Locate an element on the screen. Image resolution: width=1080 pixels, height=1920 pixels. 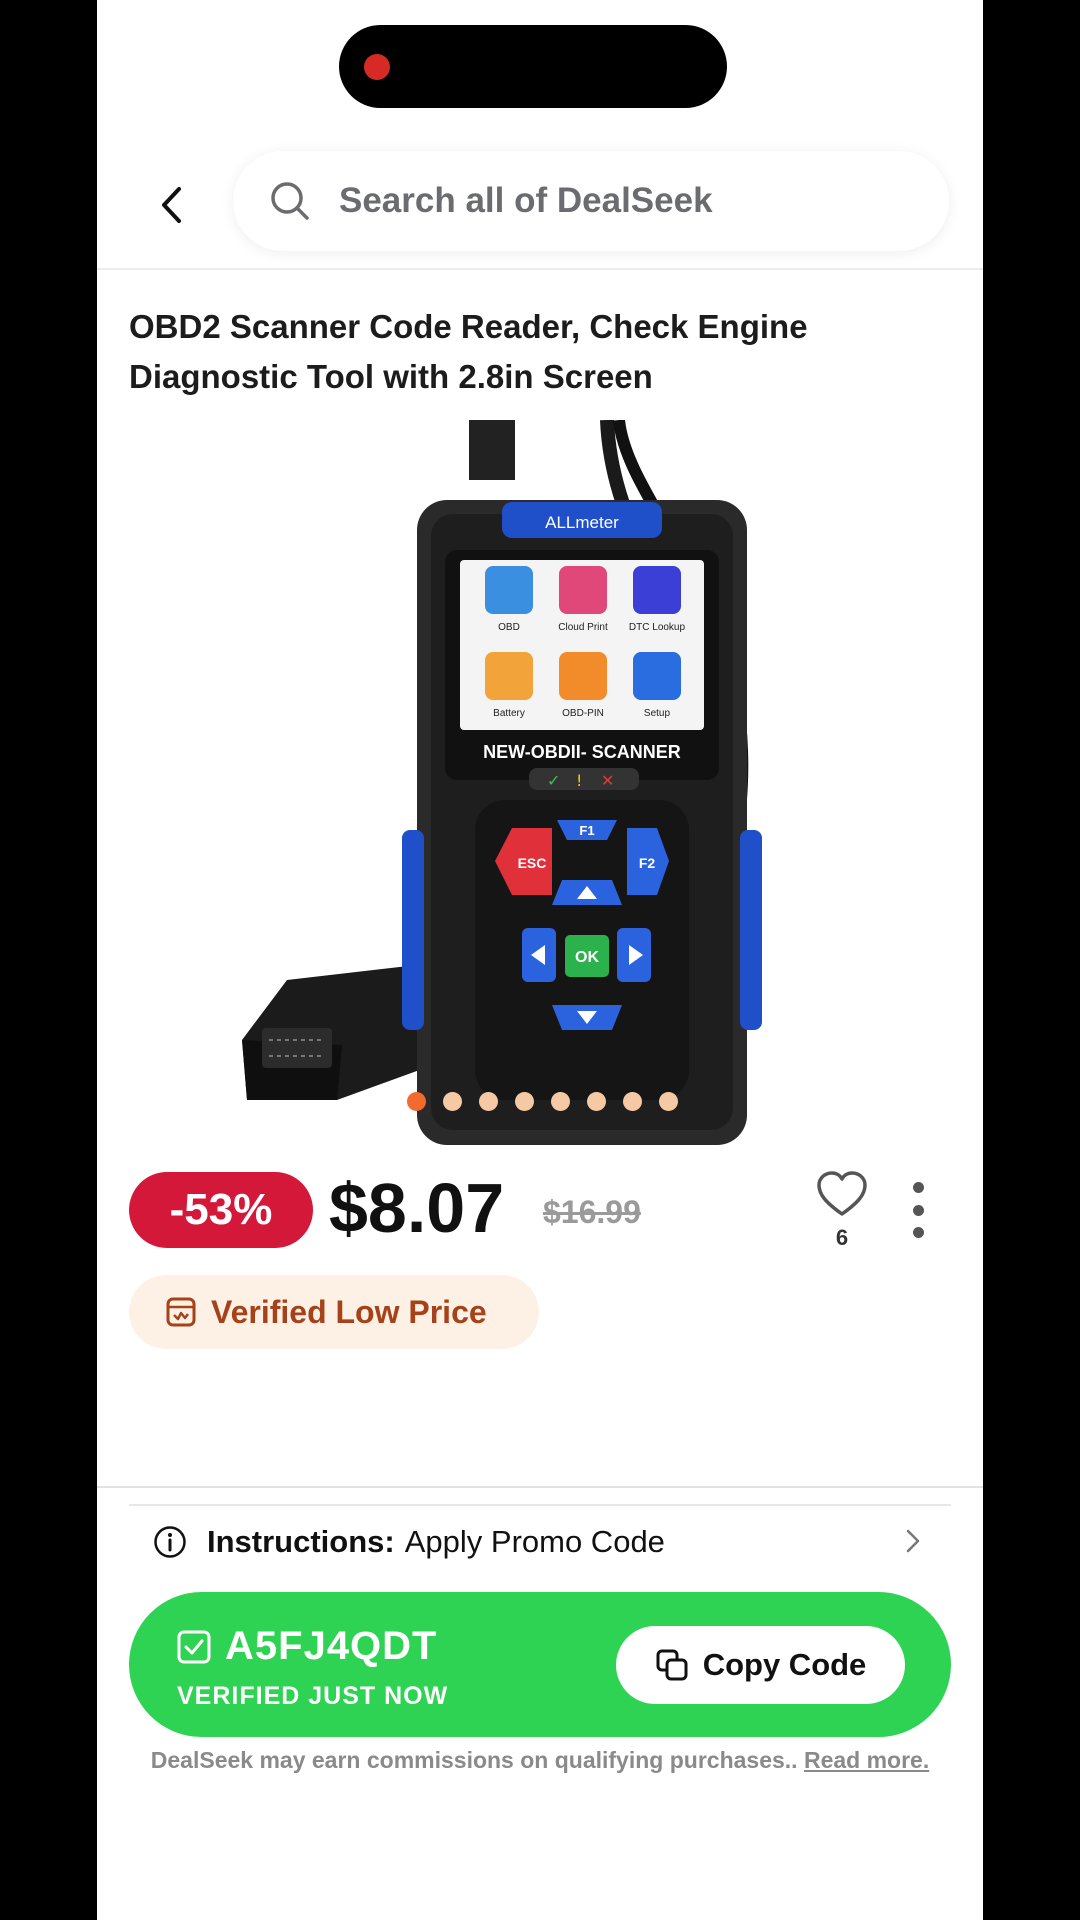
more-options-button is located at coordinates (918, 1210).